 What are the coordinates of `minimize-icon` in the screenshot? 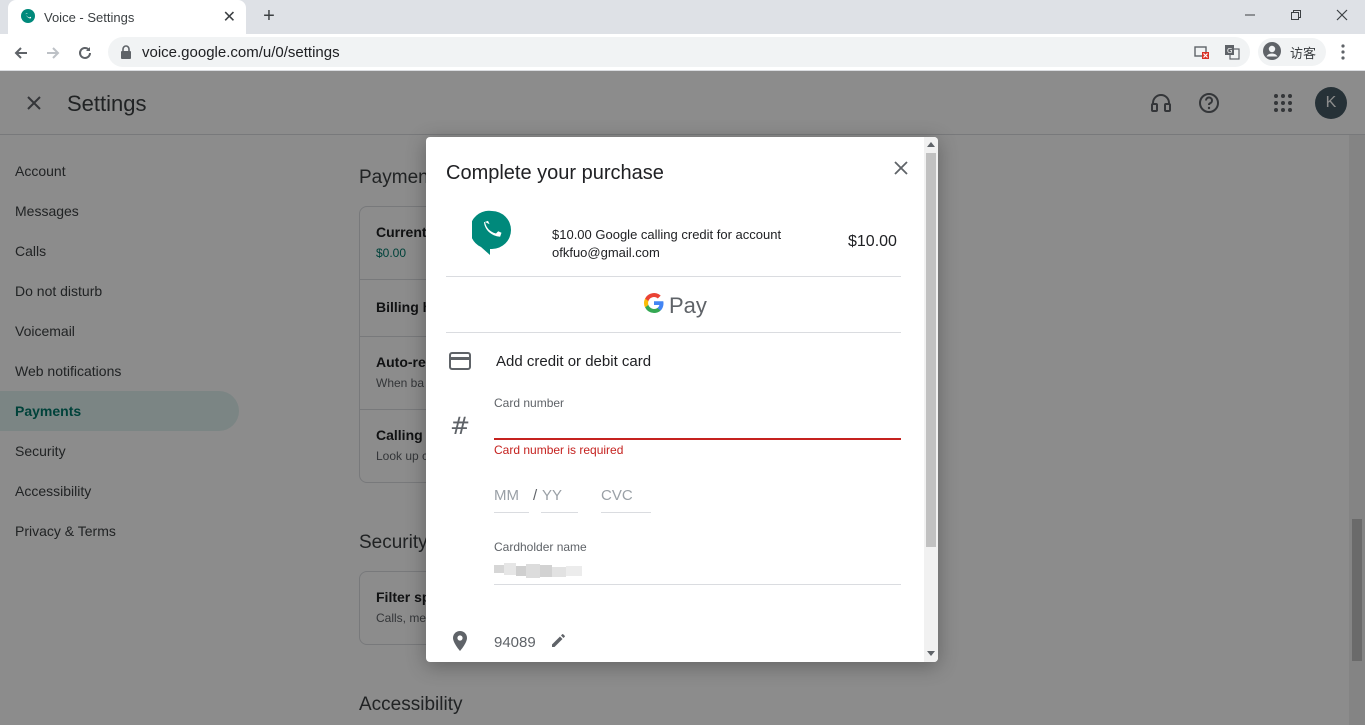 It's located at (1250, 15).